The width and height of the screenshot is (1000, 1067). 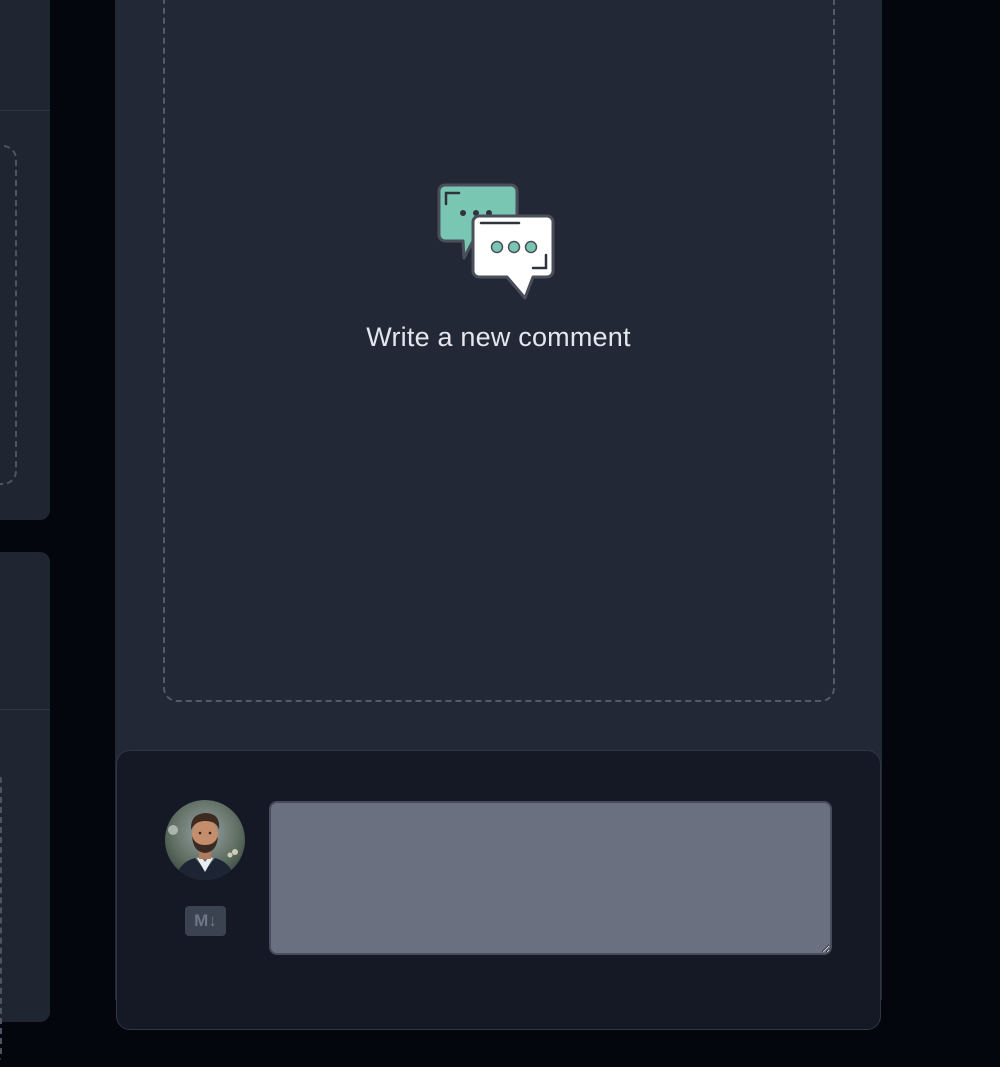 I want to click on avatar-portrait, so click(x=205, y=840).